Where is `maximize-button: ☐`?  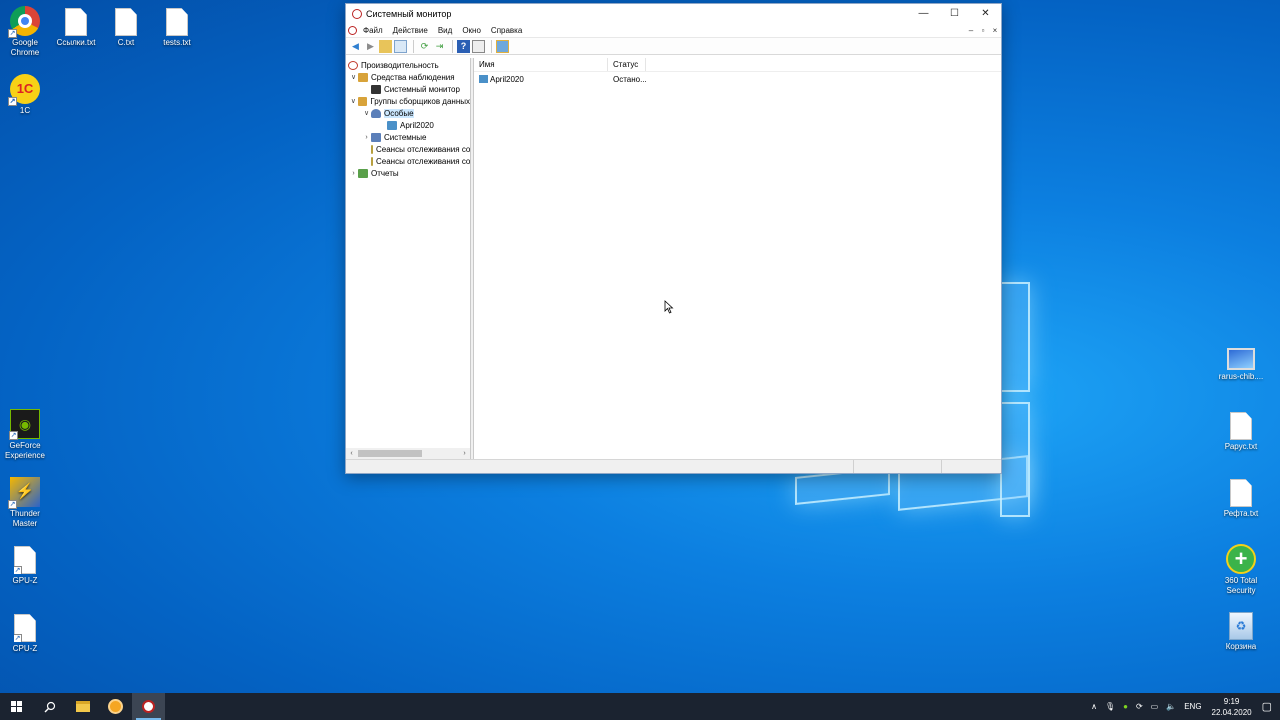
maximize-button: ☐ is located at coordinates (954, 13).